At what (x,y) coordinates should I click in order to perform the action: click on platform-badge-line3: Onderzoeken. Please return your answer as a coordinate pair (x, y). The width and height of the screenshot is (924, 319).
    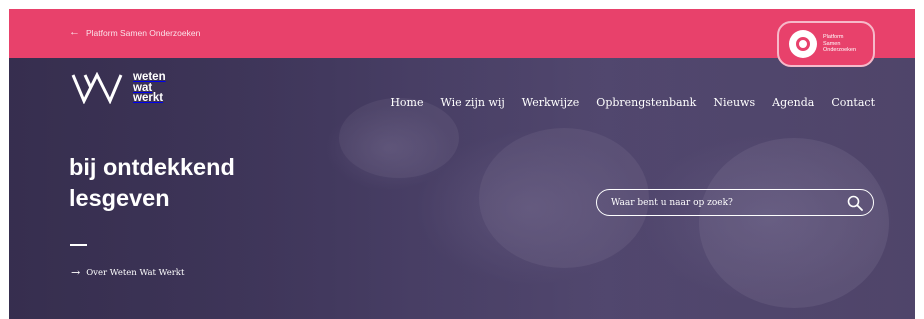
    Looking at the image, I should click on (840, 50).